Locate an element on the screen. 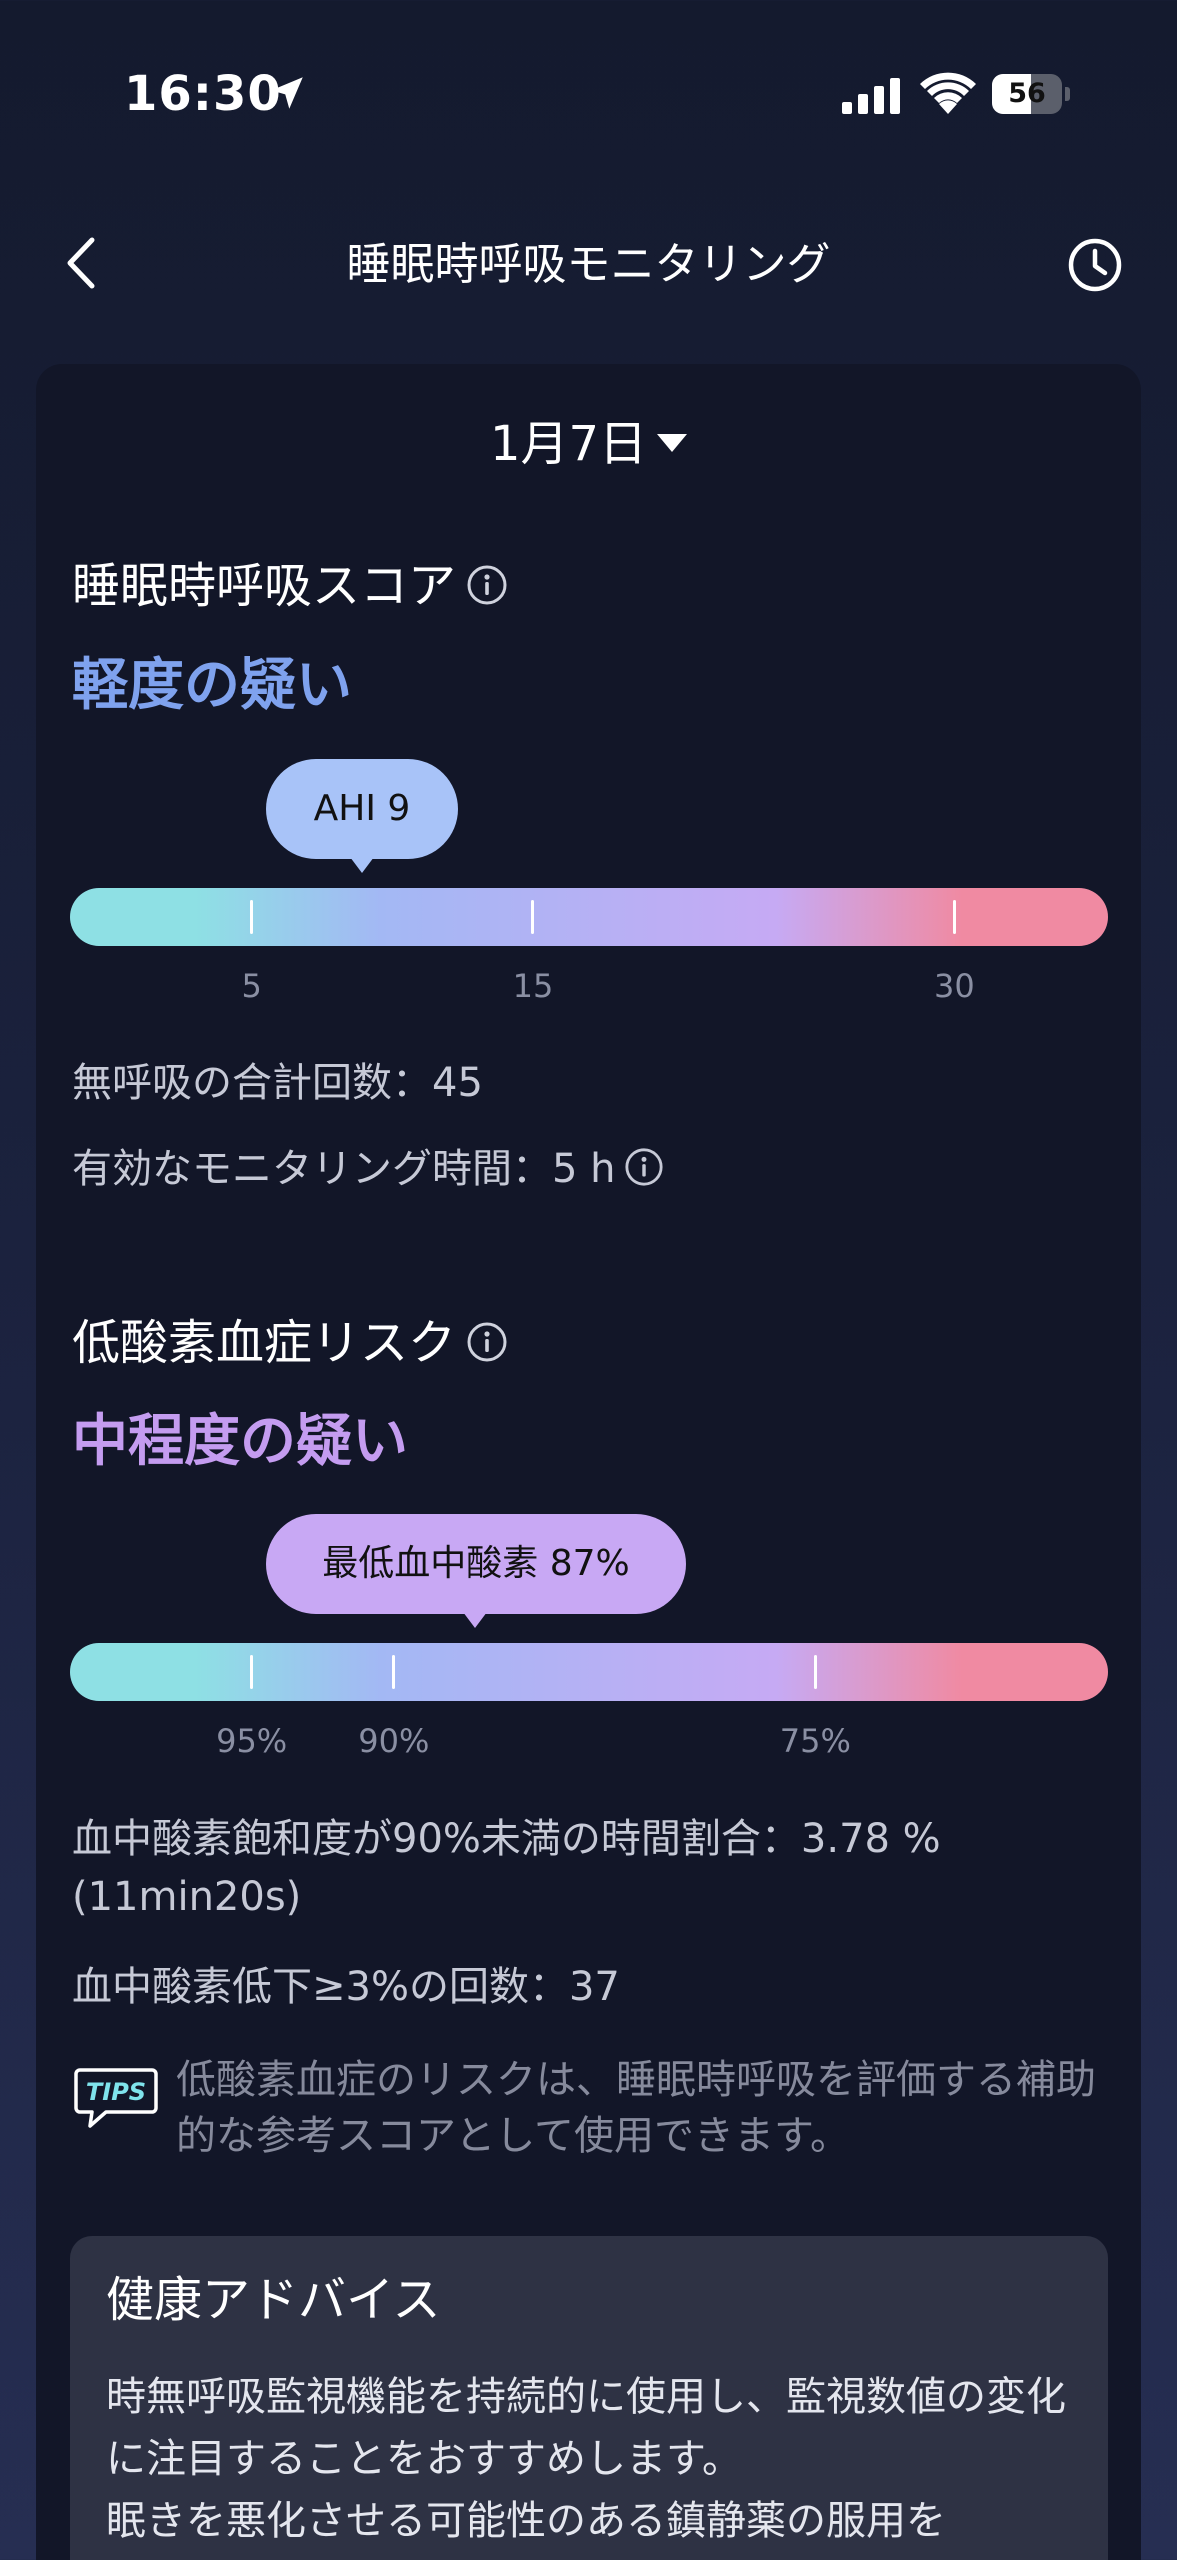  svg-text: TIPS is located at coordinates (116, 2092).